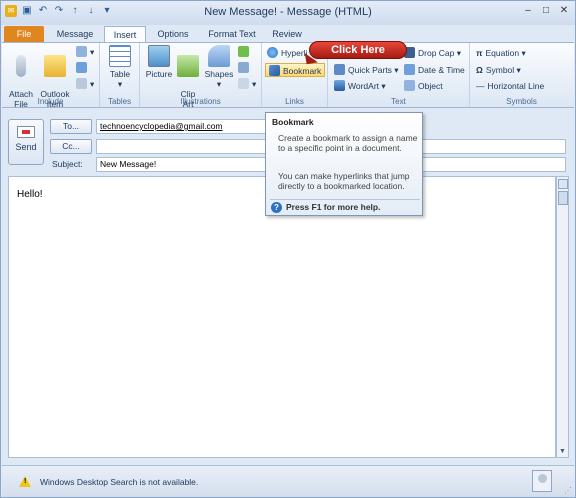 This screenshot has height=498, width=576. Describe the element at coordinates (26, 147) in the screenshot. I see `send-label: Send` at that location.